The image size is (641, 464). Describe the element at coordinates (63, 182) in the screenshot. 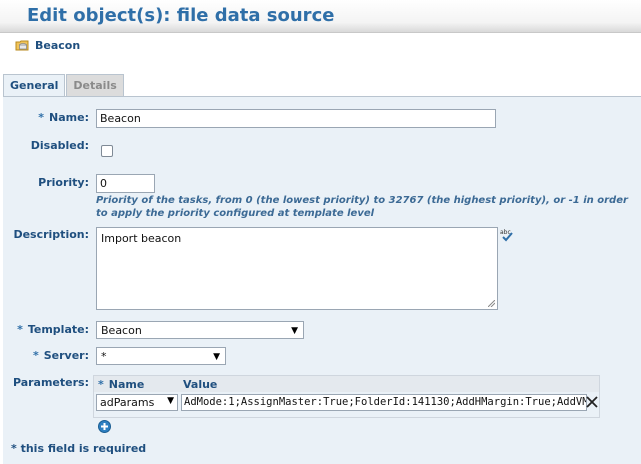

I see `priority-label: Priority:` at that location.